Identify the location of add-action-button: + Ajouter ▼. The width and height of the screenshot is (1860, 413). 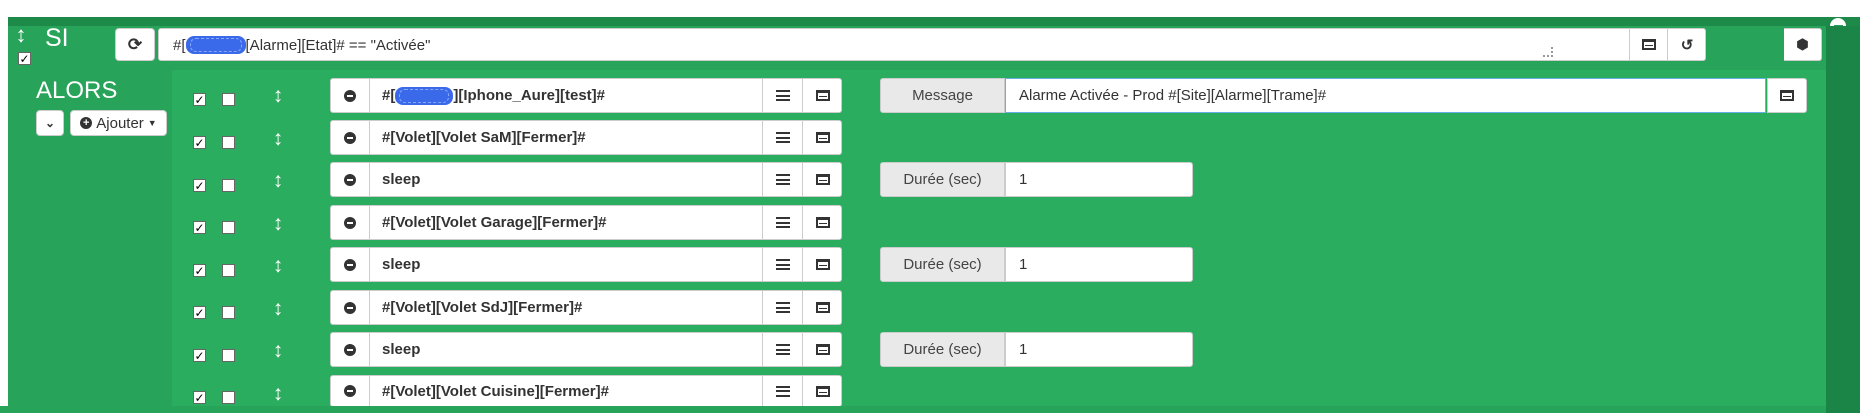
(118, 123).